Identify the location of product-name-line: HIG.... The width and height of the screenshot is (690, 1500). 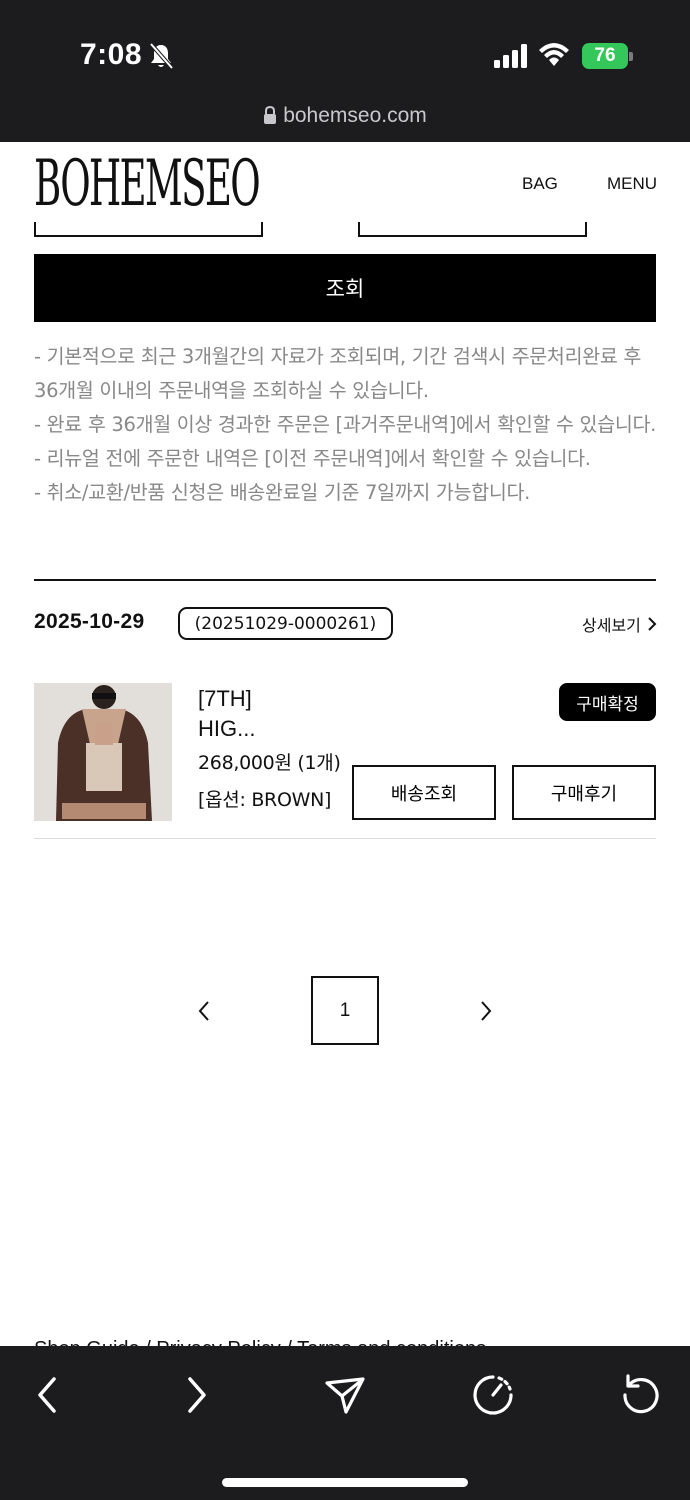
(227, 728).